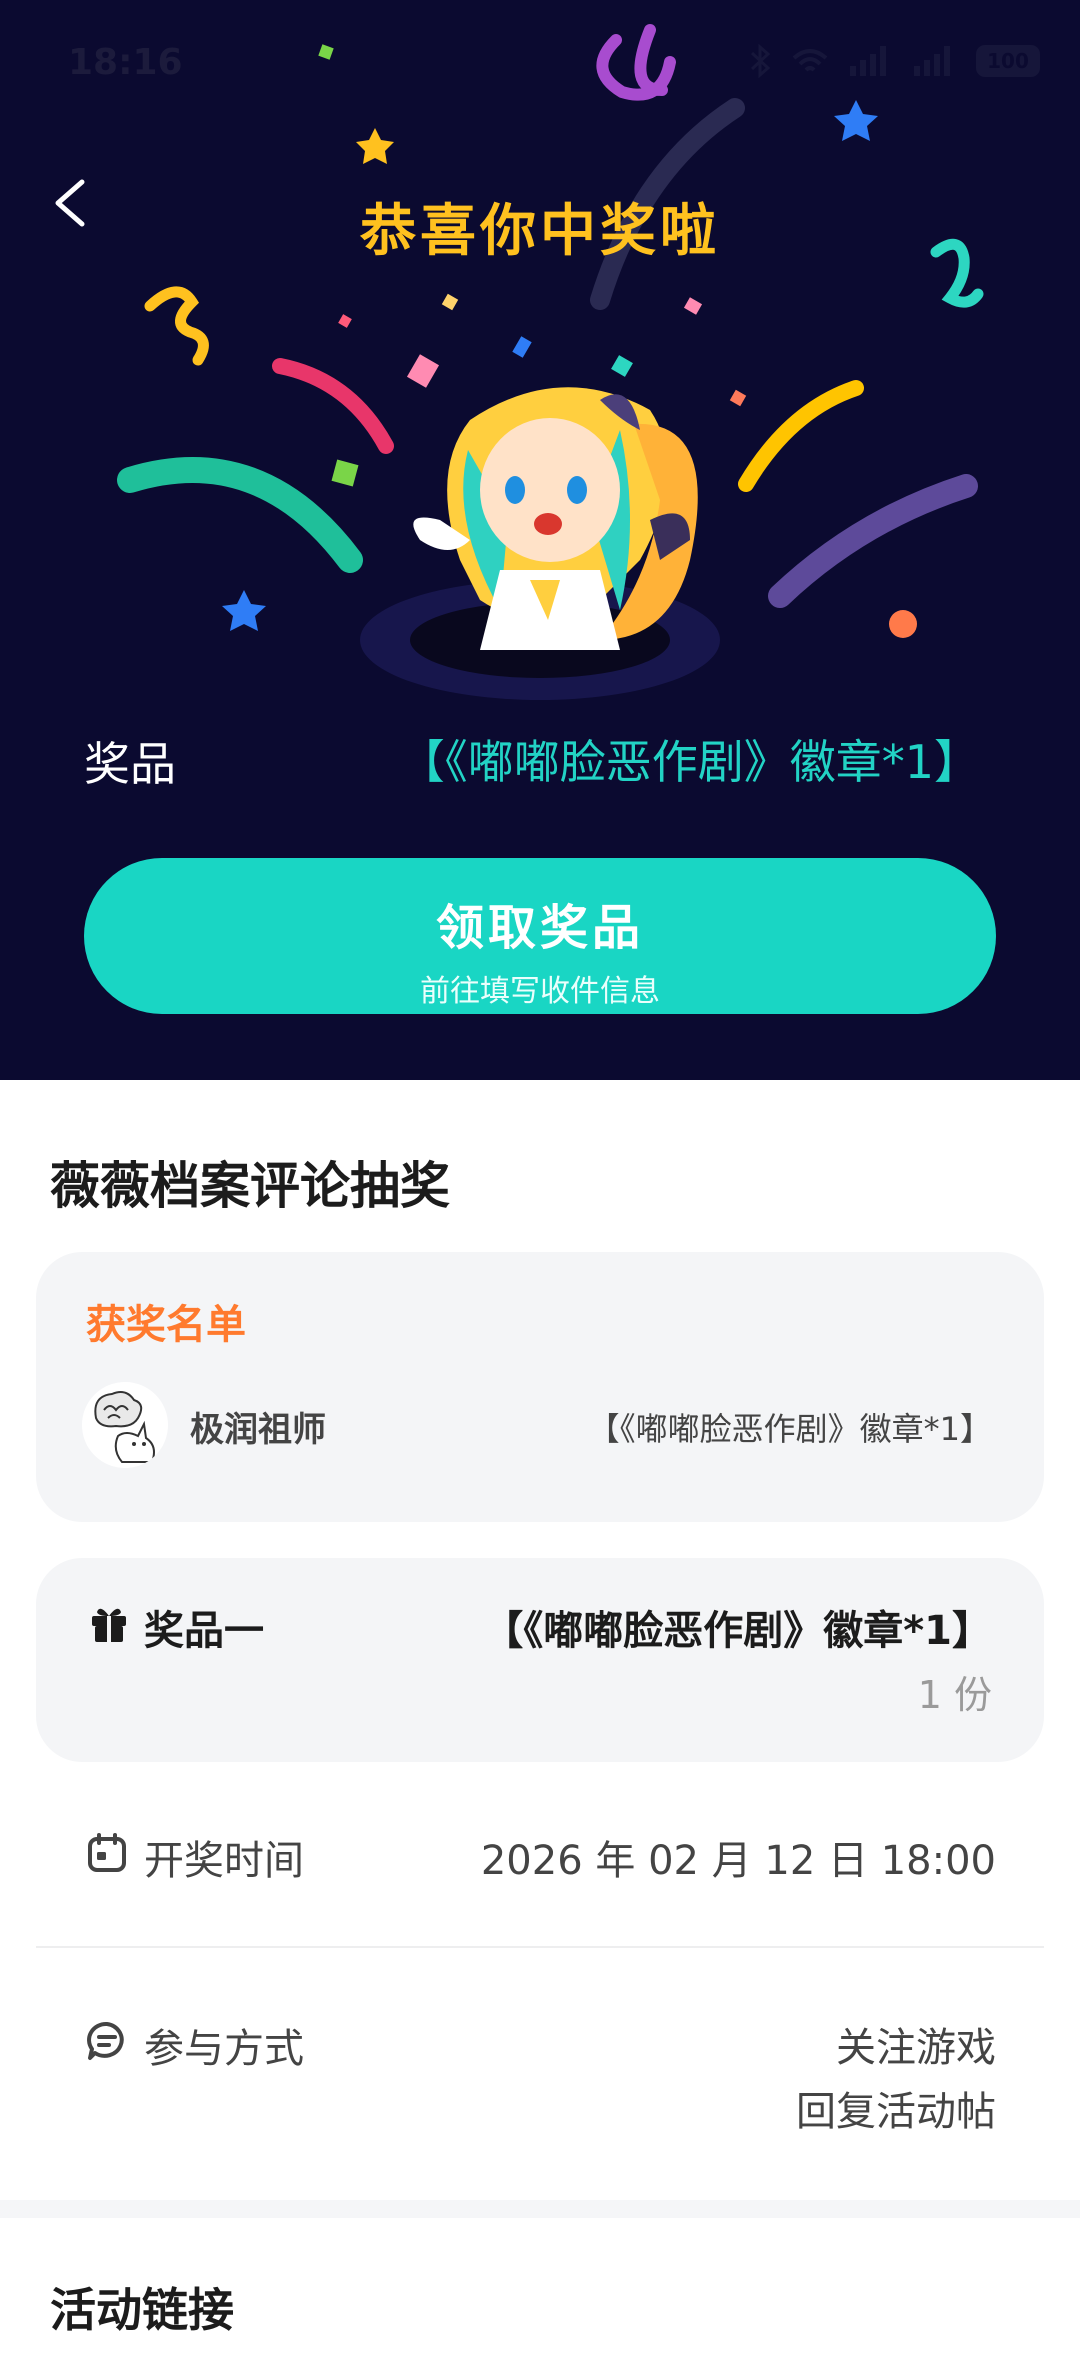 This screenshot has width=1080, height=2375. I want to click on gift-icon, so click(109, 1625).